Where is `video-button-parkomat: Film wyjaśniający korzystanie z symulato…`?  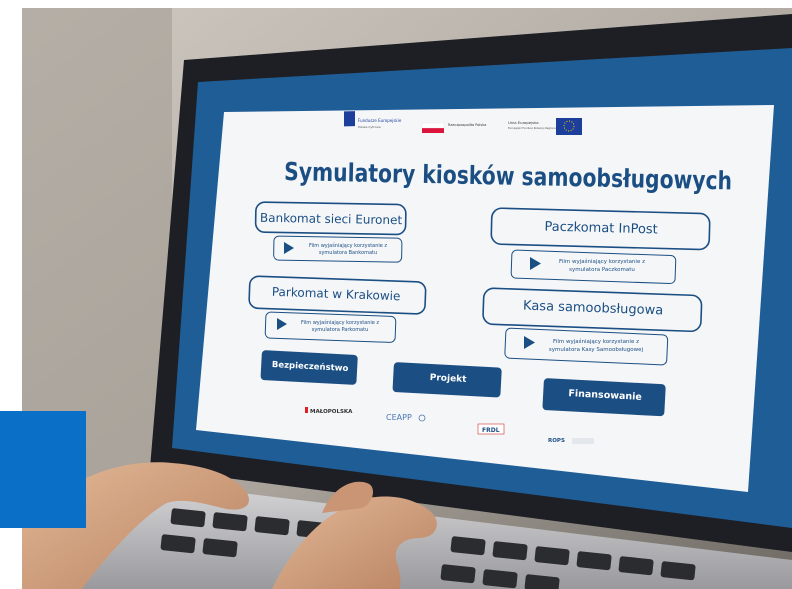 video-button-parkomat: Film wyjaśniający korzystanie z symulato… is located at coordinates (330, 327).